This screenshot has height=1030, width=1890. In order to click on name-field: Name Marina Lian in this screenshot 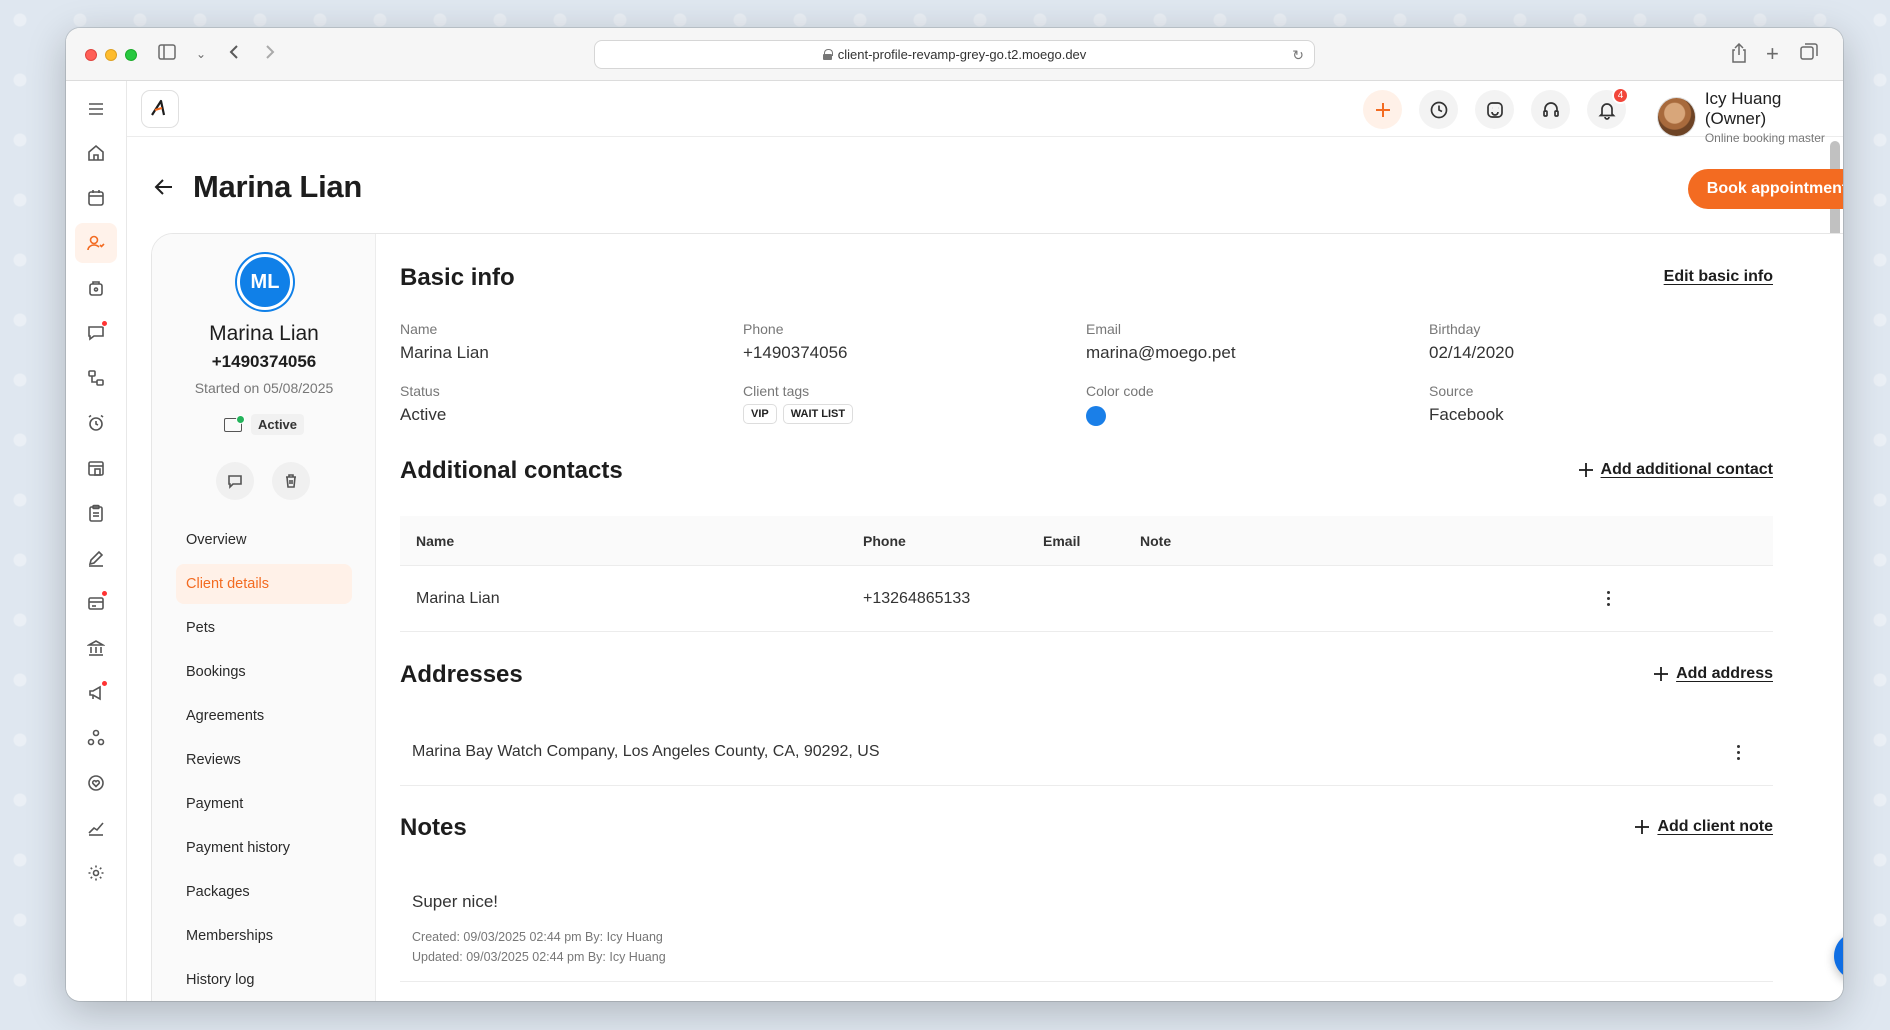, I will do `click(444, 342)`.